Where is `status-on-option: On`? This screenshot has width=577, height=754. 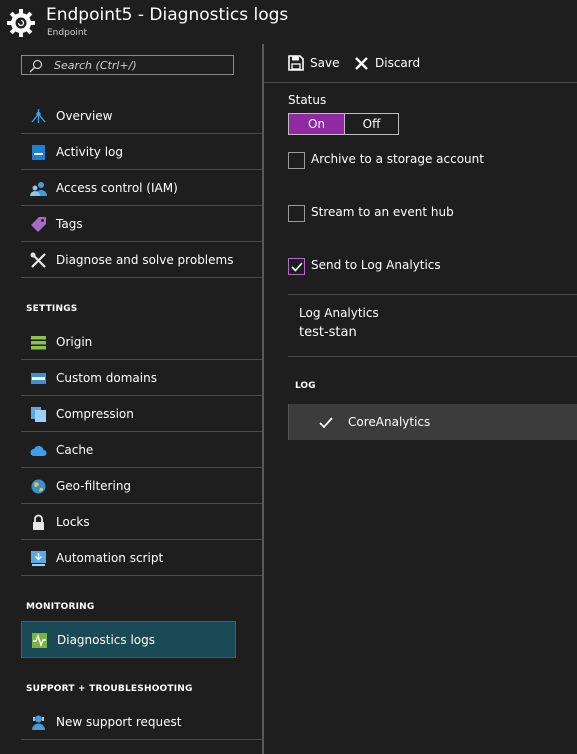
status-on-option: On is located at coordinates (316, 124).